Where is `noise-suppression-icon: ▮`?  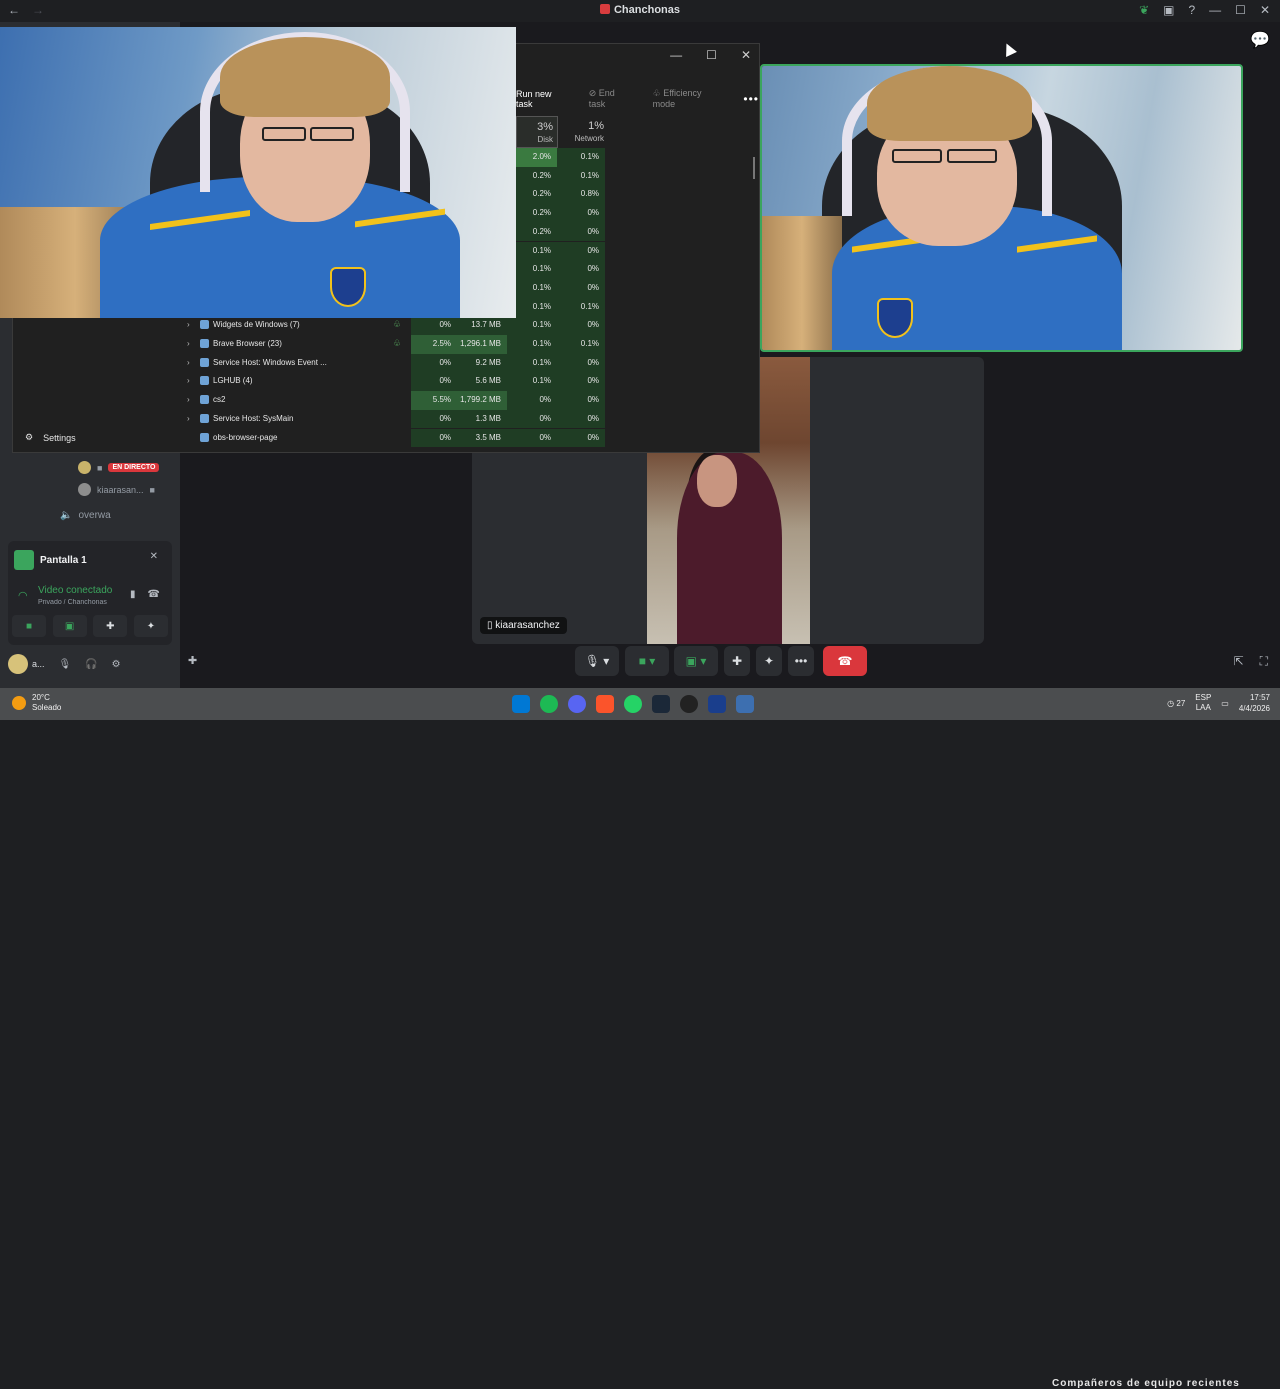
noise-suppression-icon: ▮ is located at coordinates (133, 594).